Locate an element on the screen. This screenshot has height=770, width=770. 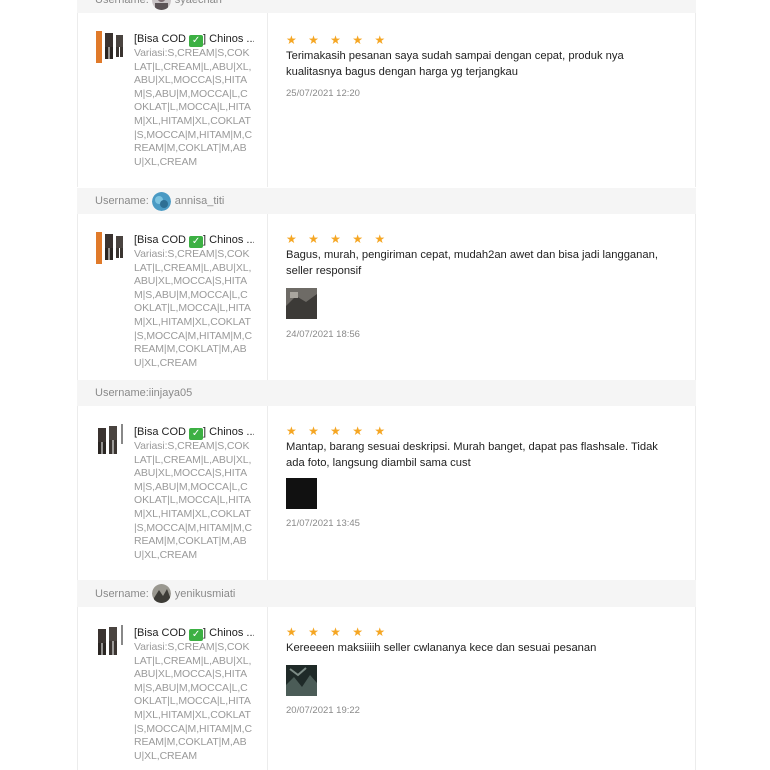
username: syaechah is located at coordinates (198, 3).